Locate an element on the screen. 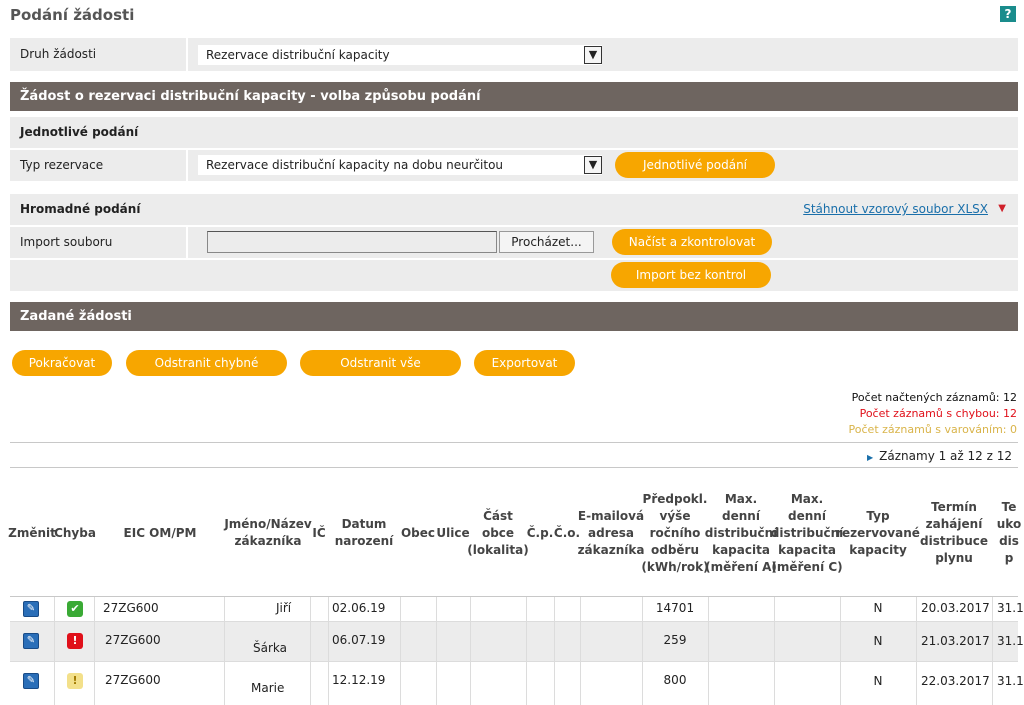 The image size is (1024, 705). bulk-heading: Hromadné podání is located at coordinates (80, 209).